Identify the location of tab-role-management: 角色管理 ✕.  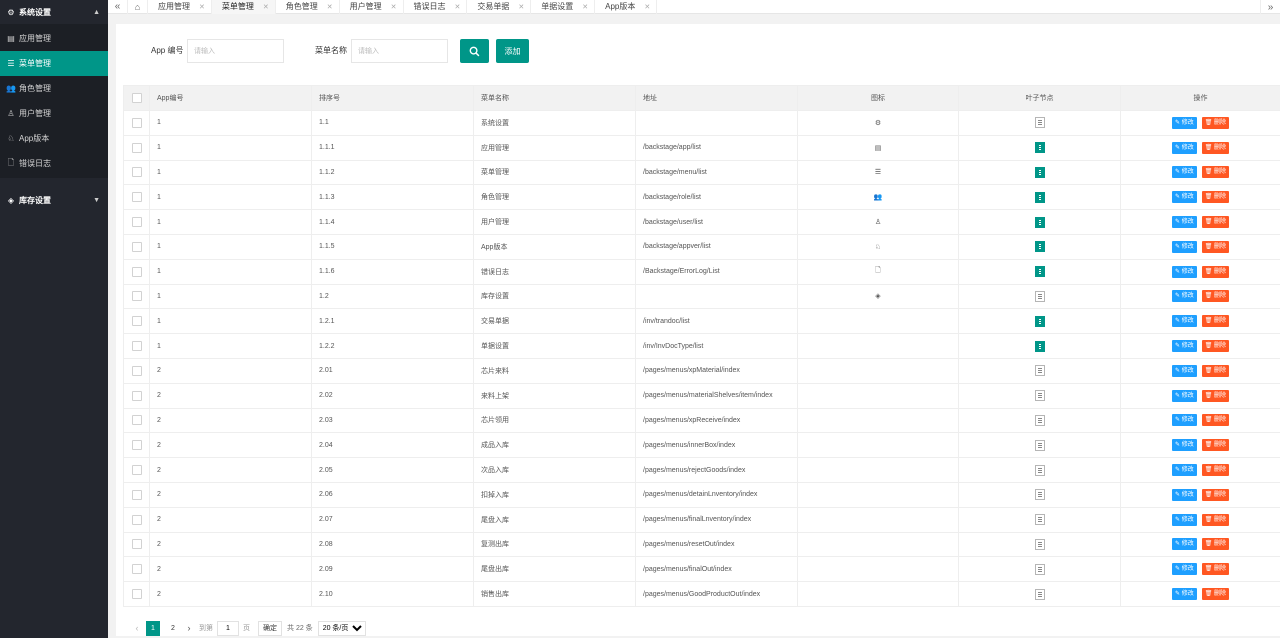
(308, 7).